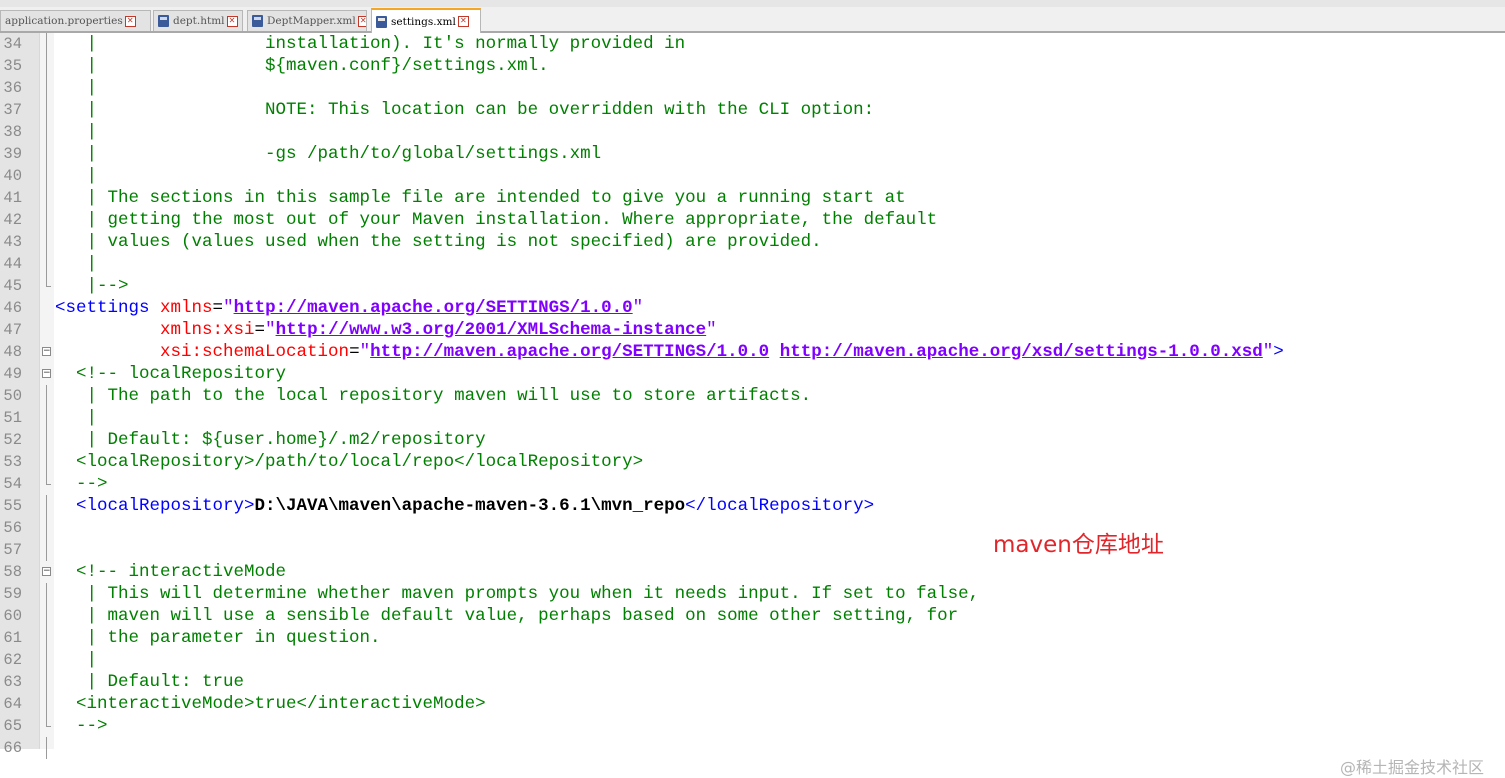 This screenshot has width=1505, height=778. I want to click on line-number: 47, so click(12, 330).